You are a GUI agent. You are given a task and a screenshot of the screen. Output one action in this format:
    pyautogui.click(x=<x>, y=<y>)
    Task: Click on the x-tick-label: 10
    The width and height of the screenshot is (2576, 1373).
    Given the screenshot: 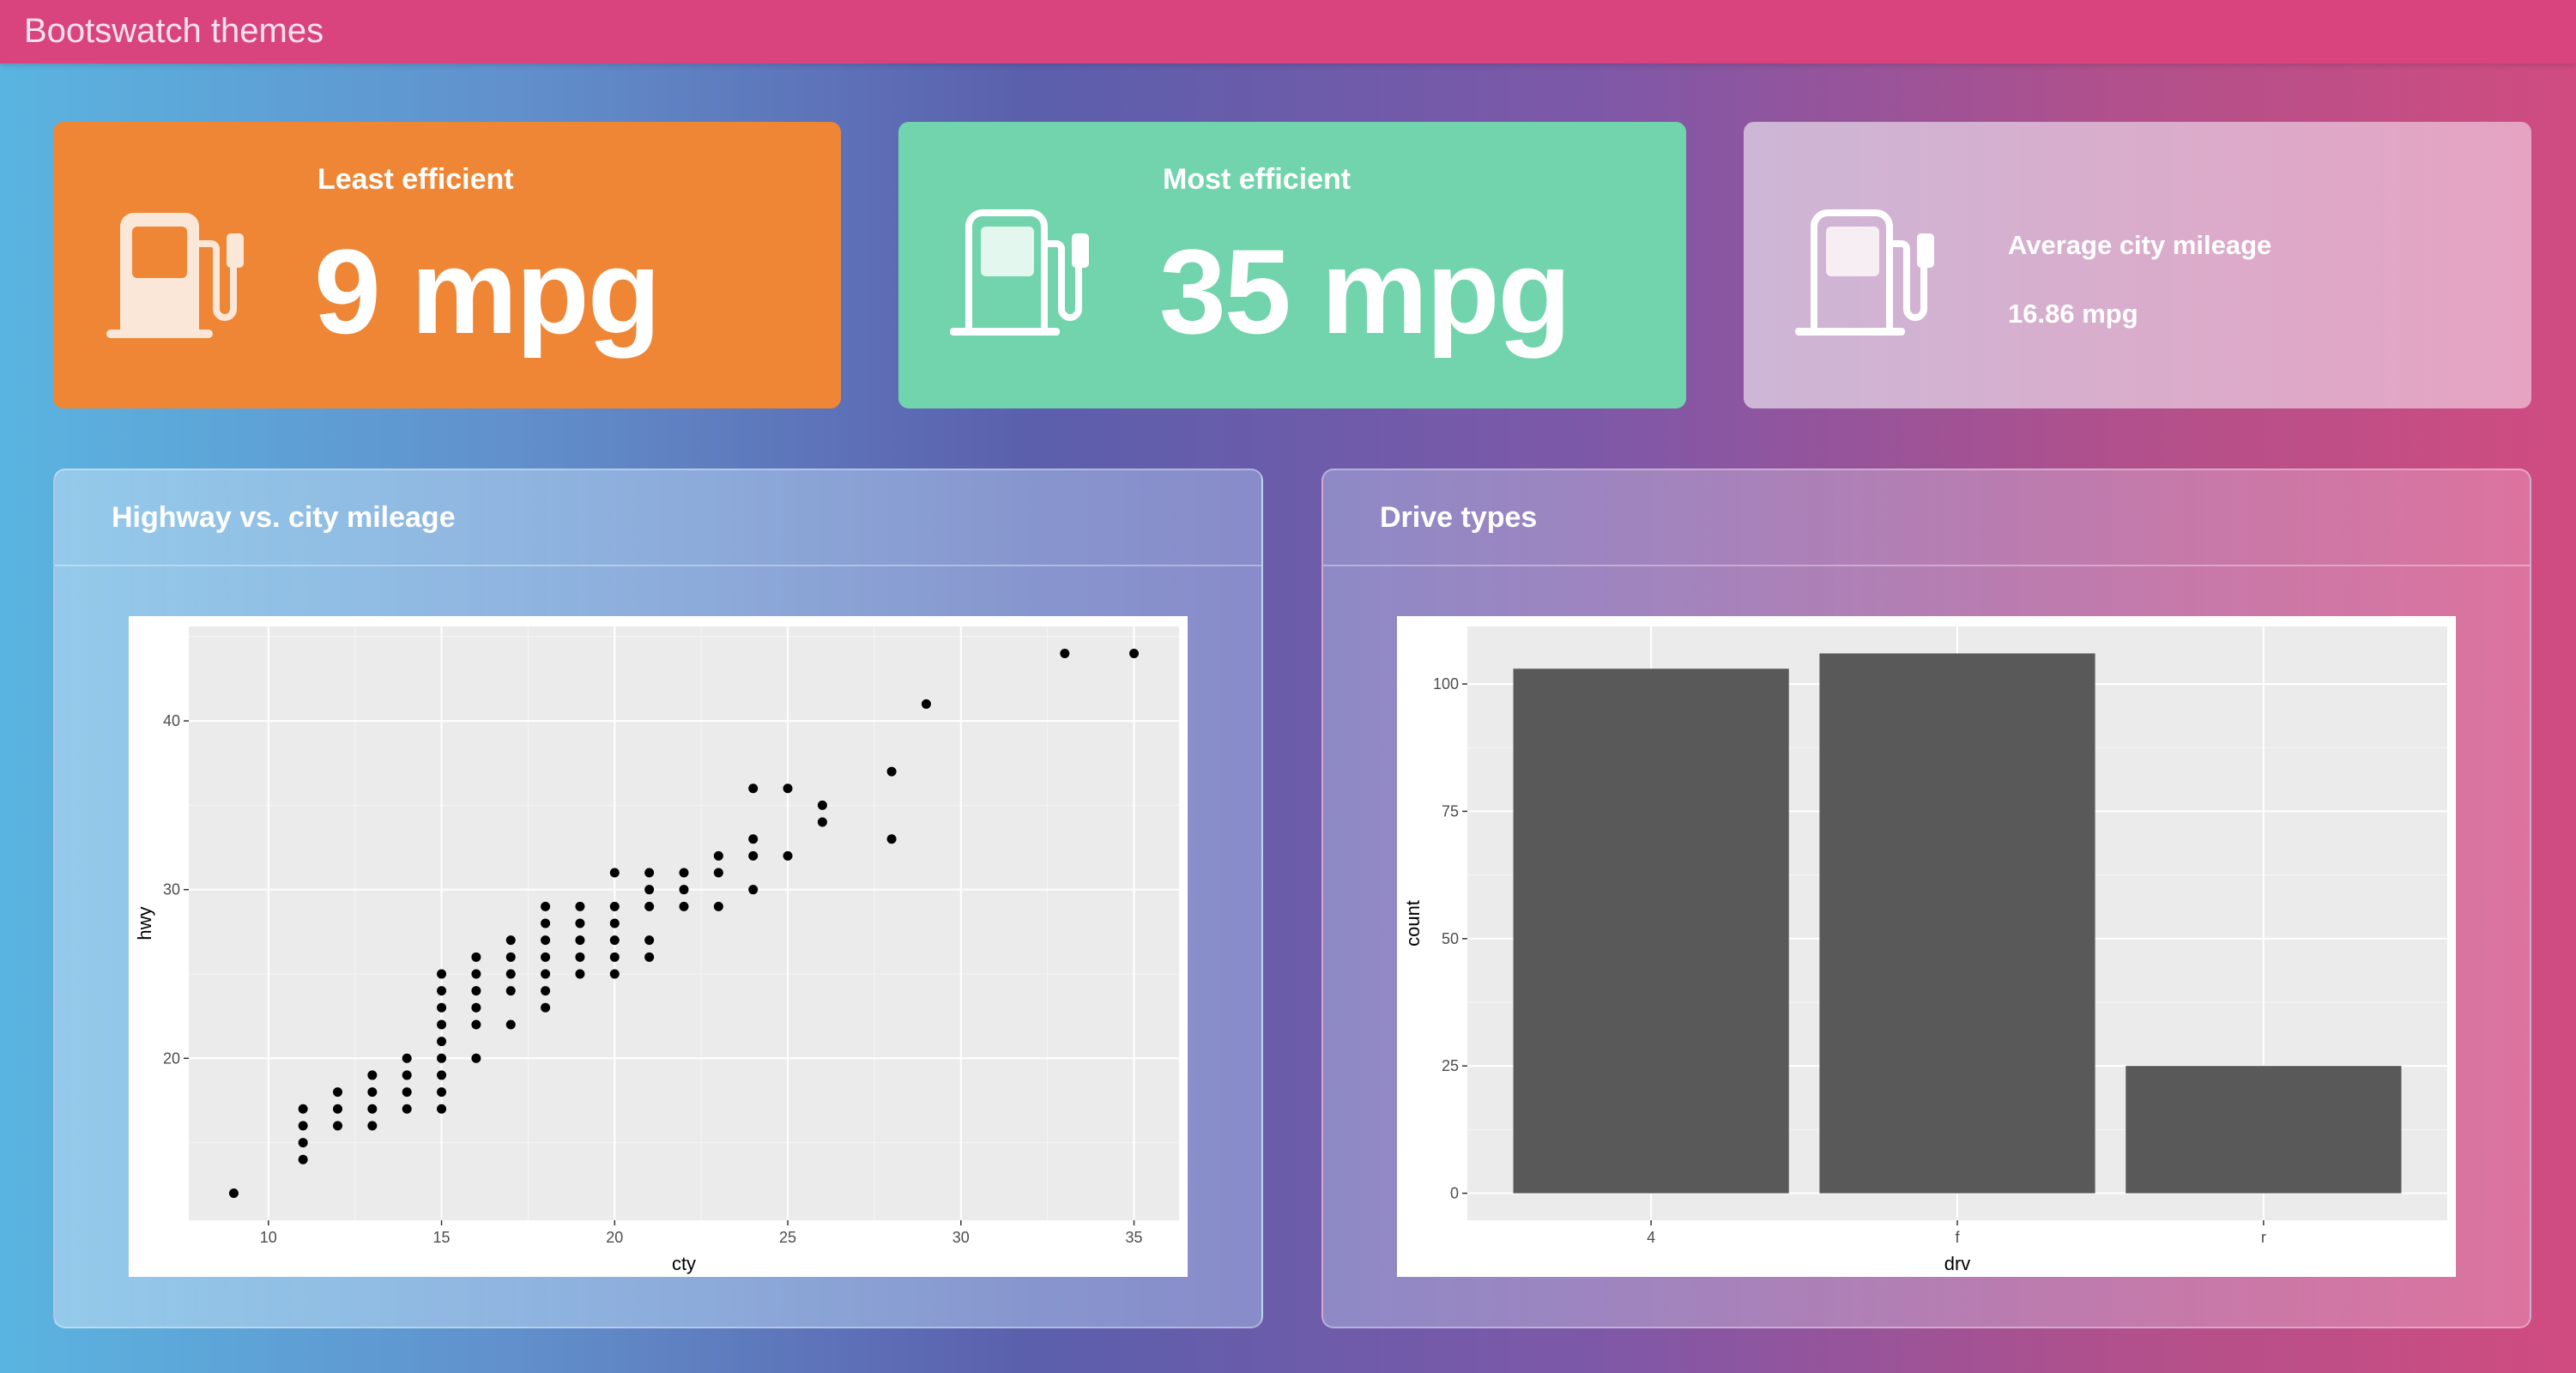 What is the action you would take?
    pyautogui.click(x=268, y=1237)
    